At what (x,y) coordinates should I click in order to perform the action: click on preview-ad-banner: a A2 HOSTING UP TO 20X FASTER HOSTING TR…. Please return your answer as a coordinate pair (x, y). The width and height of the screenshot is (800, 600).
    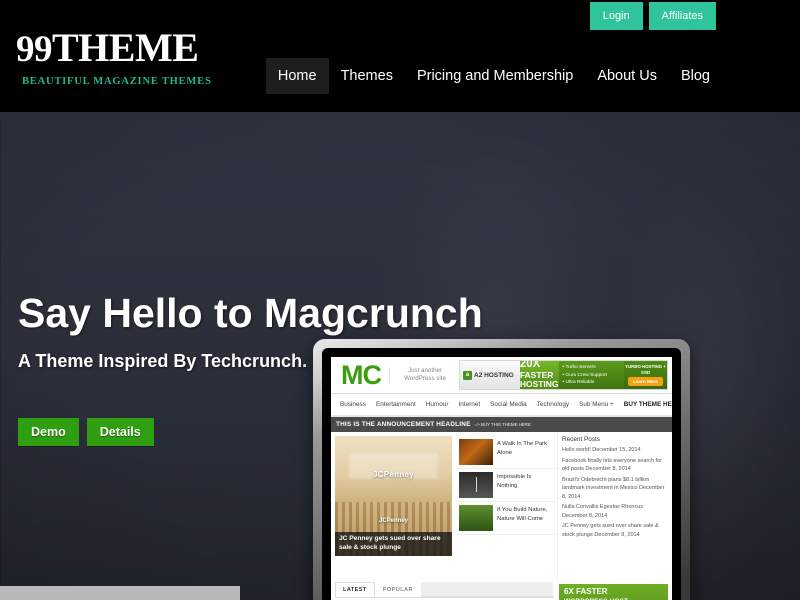
    Looking at the image, I should click on (563, 375).